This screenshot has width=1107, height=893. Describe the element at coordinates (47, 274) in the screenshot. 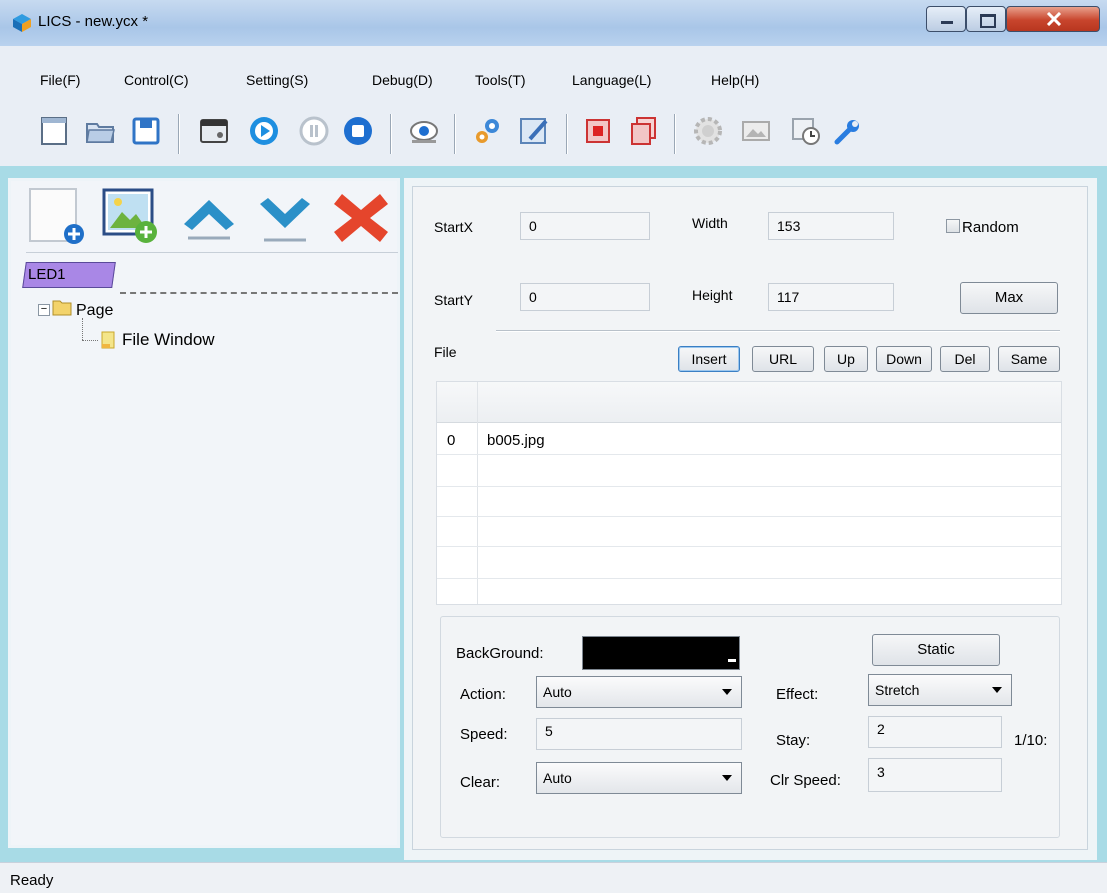

I see `led-tab-label: LED1` at that location.